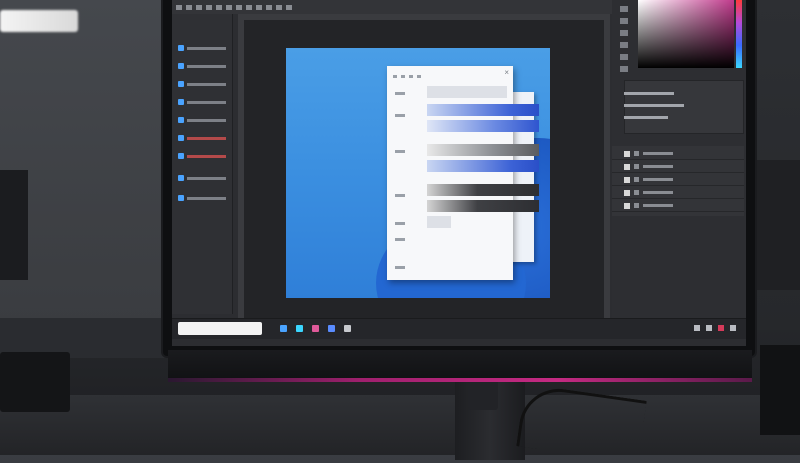 This screenshot has height=463, width=800. Describe the element at coordinates (283, 328) in the screenshot. I see `files-icon` at that location.